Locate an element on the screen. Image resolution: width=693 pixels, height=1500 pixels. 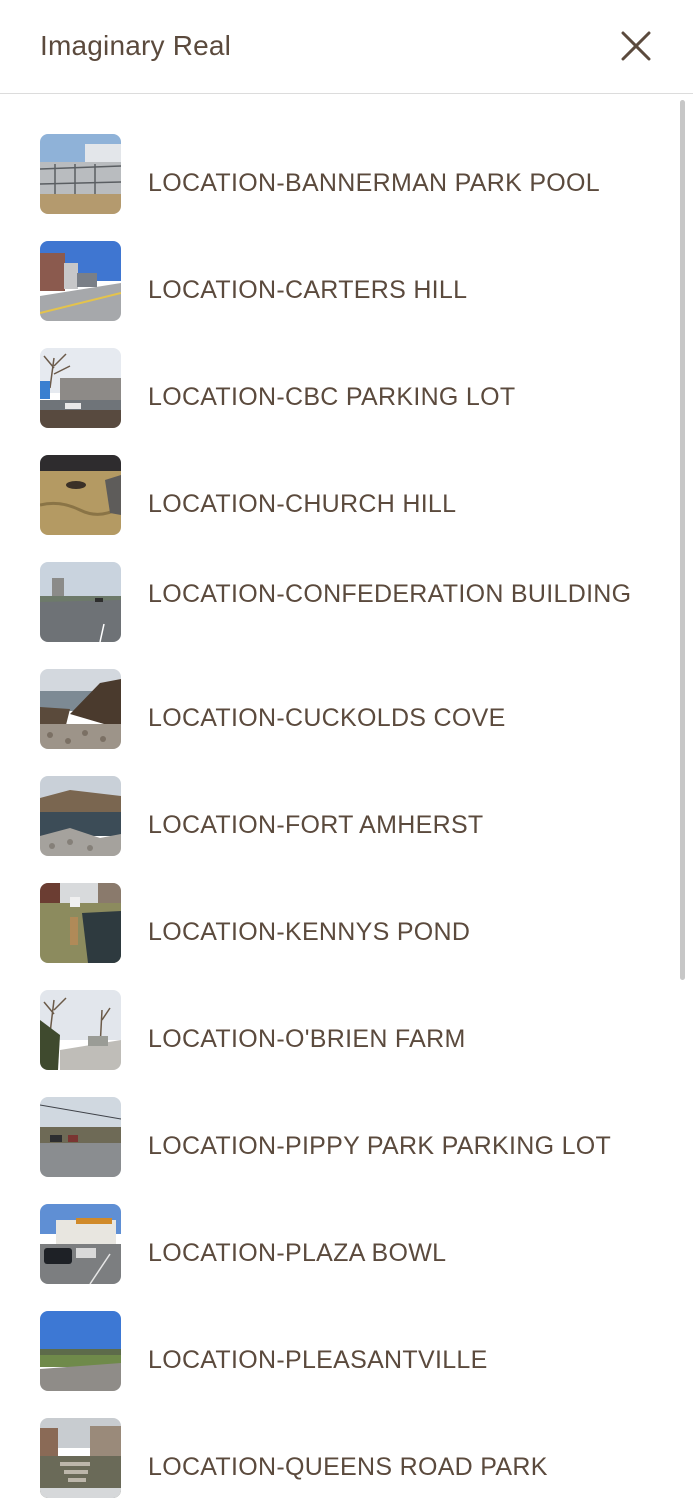
location-label: LOCATION-CBC PARKING LOT is located at coordinates (332, 397).